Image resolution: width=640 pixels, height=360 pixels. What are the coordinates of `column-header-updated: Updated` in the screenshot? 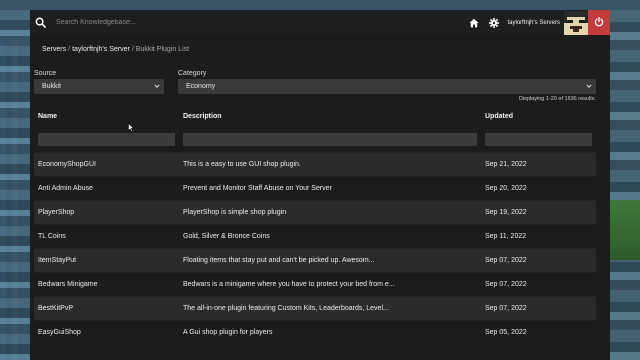 It's located at (538, 116).